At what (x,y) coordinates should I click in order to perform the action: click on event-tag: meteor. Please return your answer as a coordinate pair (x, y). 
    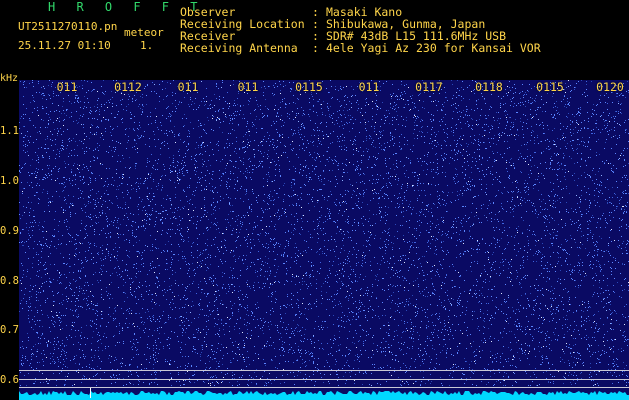
    Looking at the image, I should click on (144, 32).